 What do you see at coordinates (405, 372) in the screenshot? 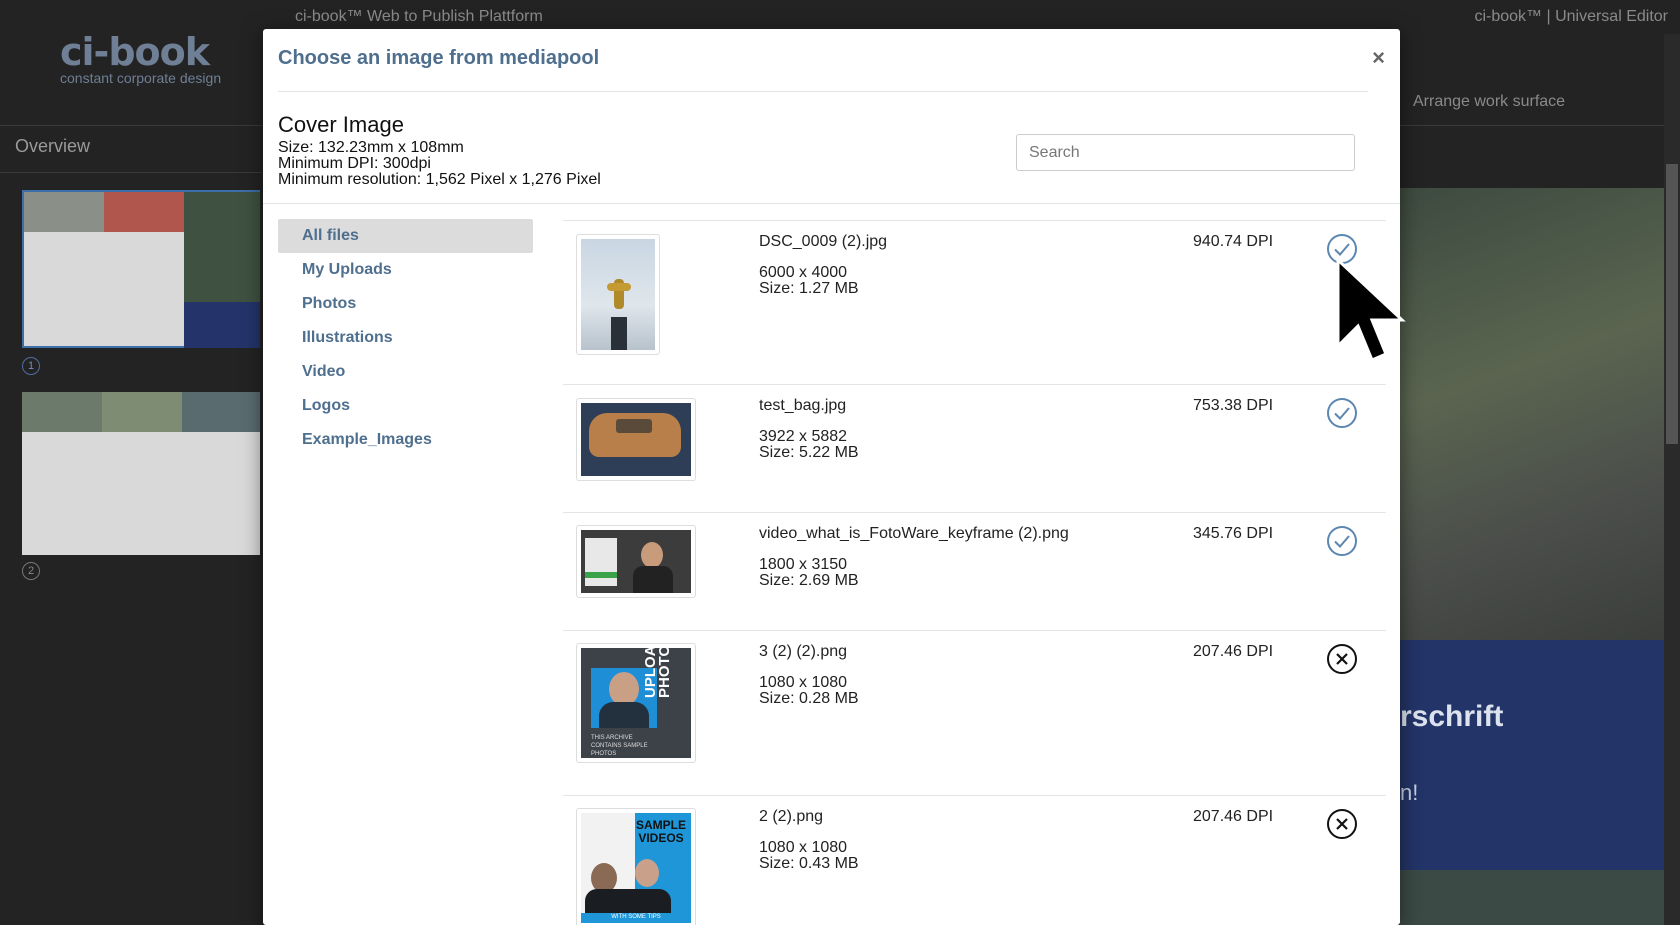
I see `nav-item-video: Video` at bounding box center [405, 372].